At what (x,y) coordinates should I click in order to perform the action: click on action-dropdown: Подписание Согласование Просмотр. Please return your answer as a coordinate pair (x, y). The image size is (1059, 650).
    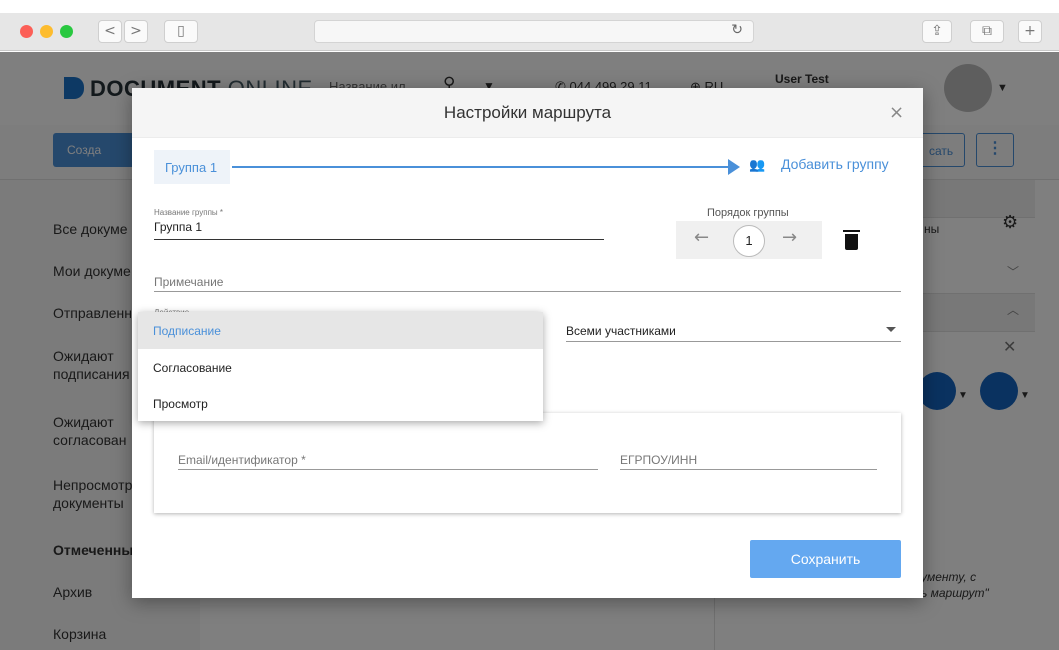
    Looking at the image, I should click on (340, 366).